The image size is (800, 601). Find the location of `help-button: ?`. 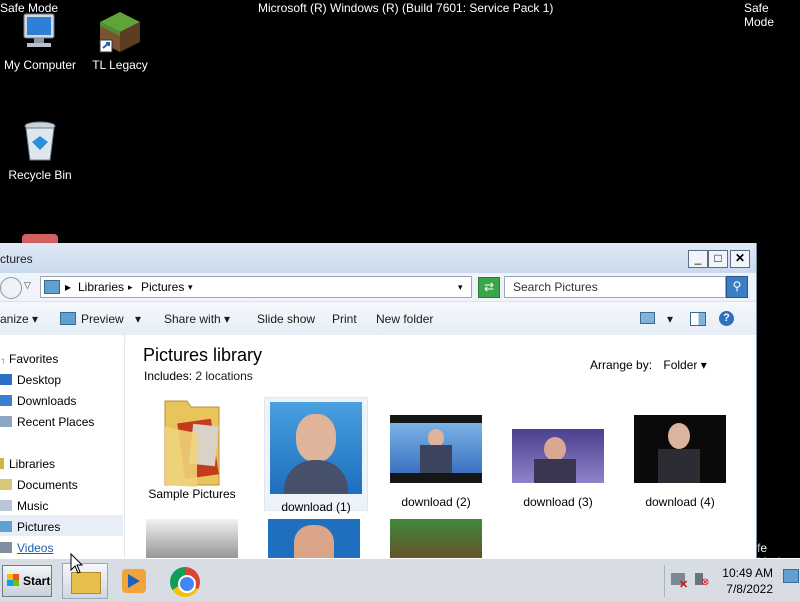

help-button: ? is located at coordinates (726, 318).